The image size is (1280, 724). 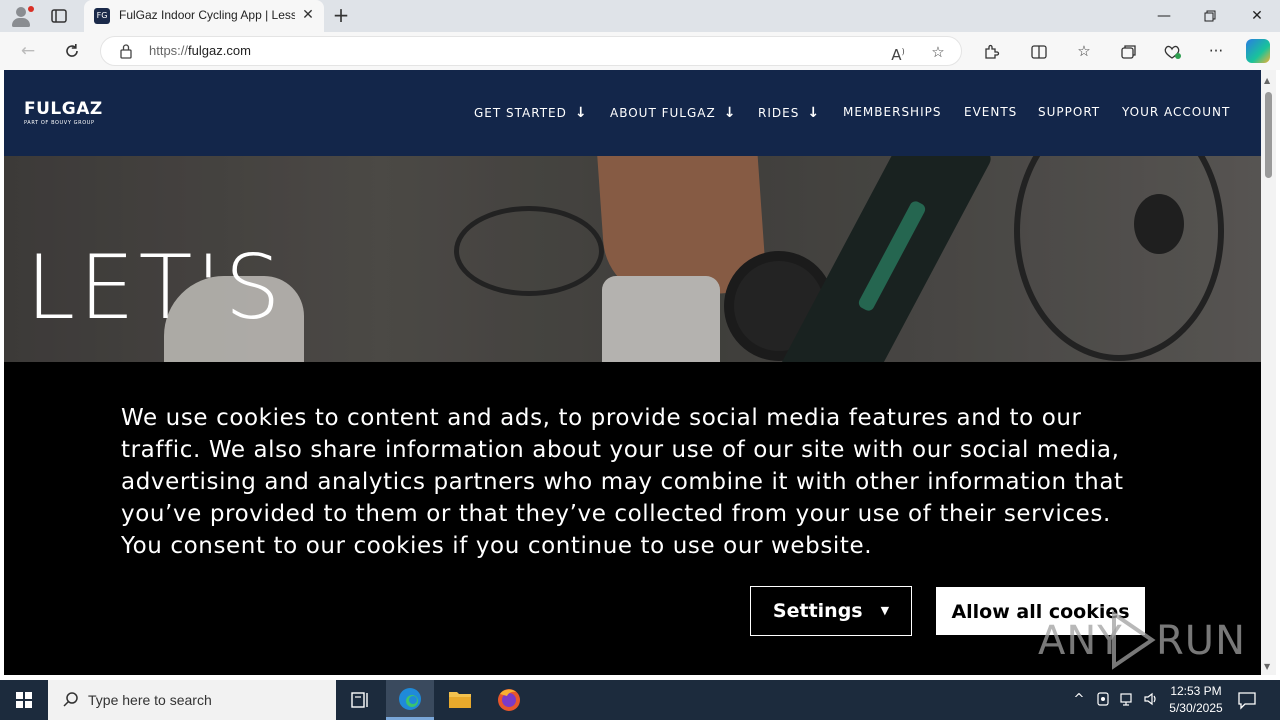 I want to click on tab-title: FulGaz Indoor Cycling App | Less, so click(x=207, y=15).